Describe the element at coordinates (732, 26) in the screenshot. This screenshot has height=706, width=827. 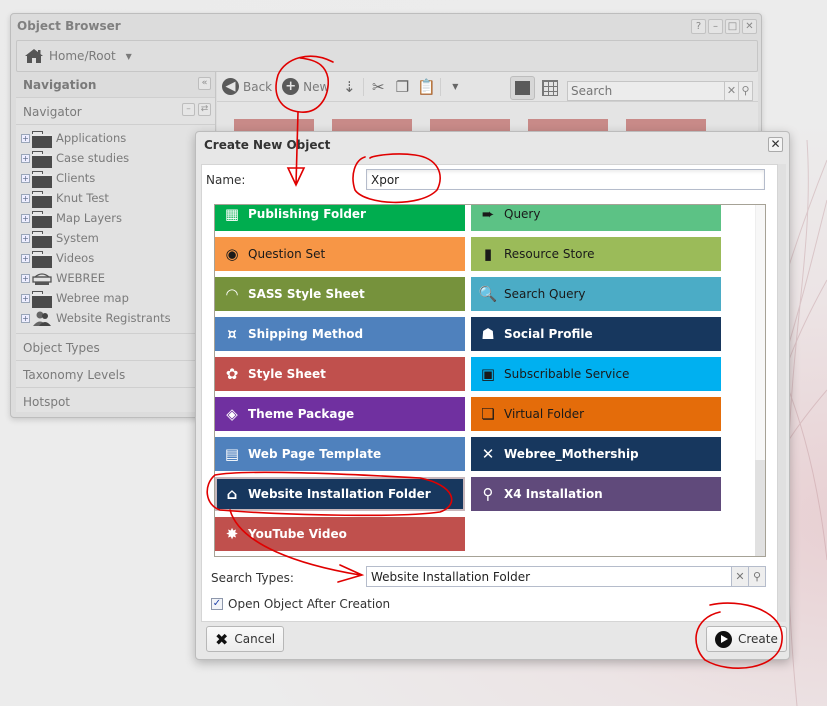
I see `maximize-button: □` at that location.